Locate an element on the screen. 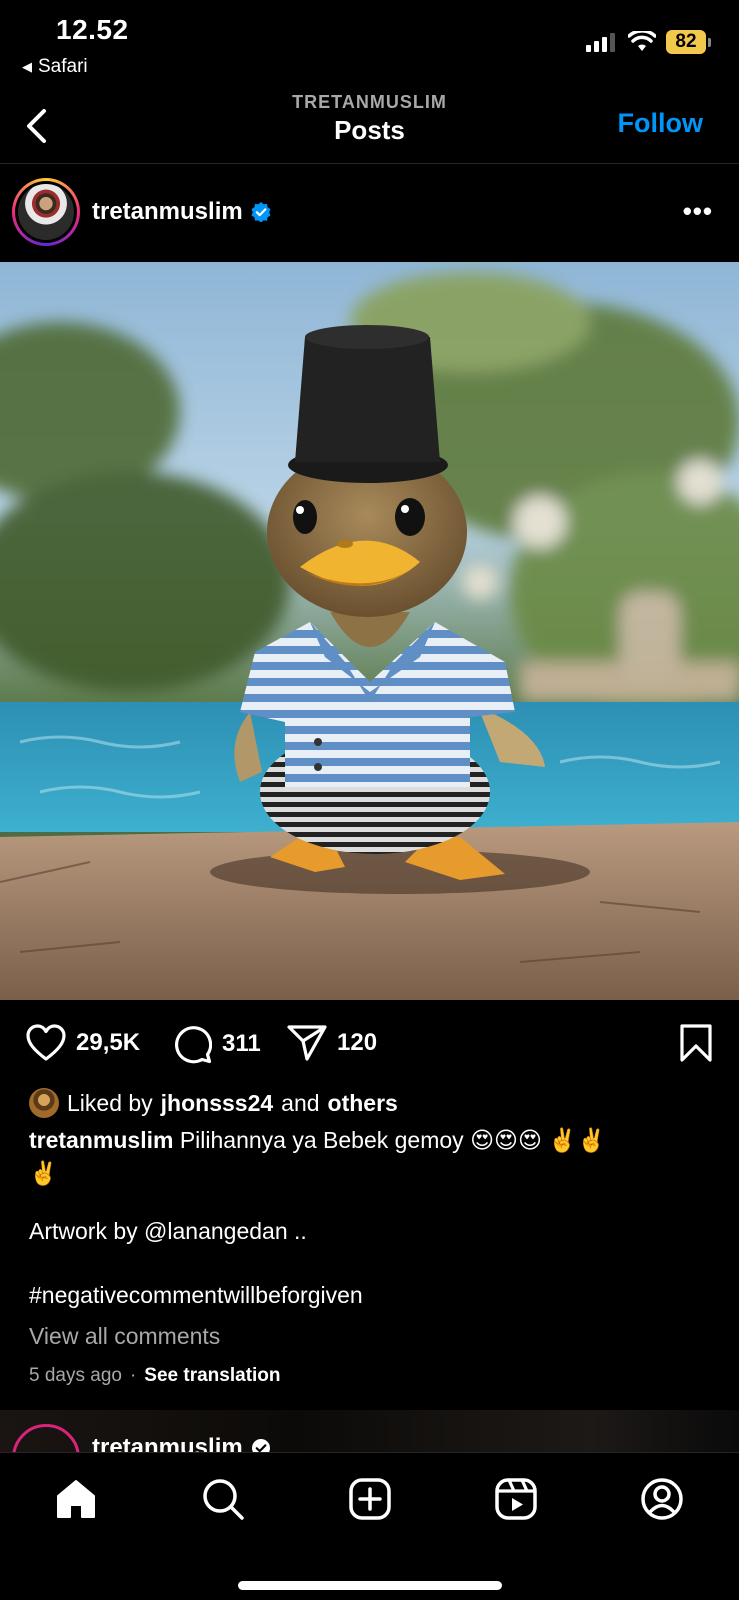  comment-icon is located at coordinates (192, 1044).